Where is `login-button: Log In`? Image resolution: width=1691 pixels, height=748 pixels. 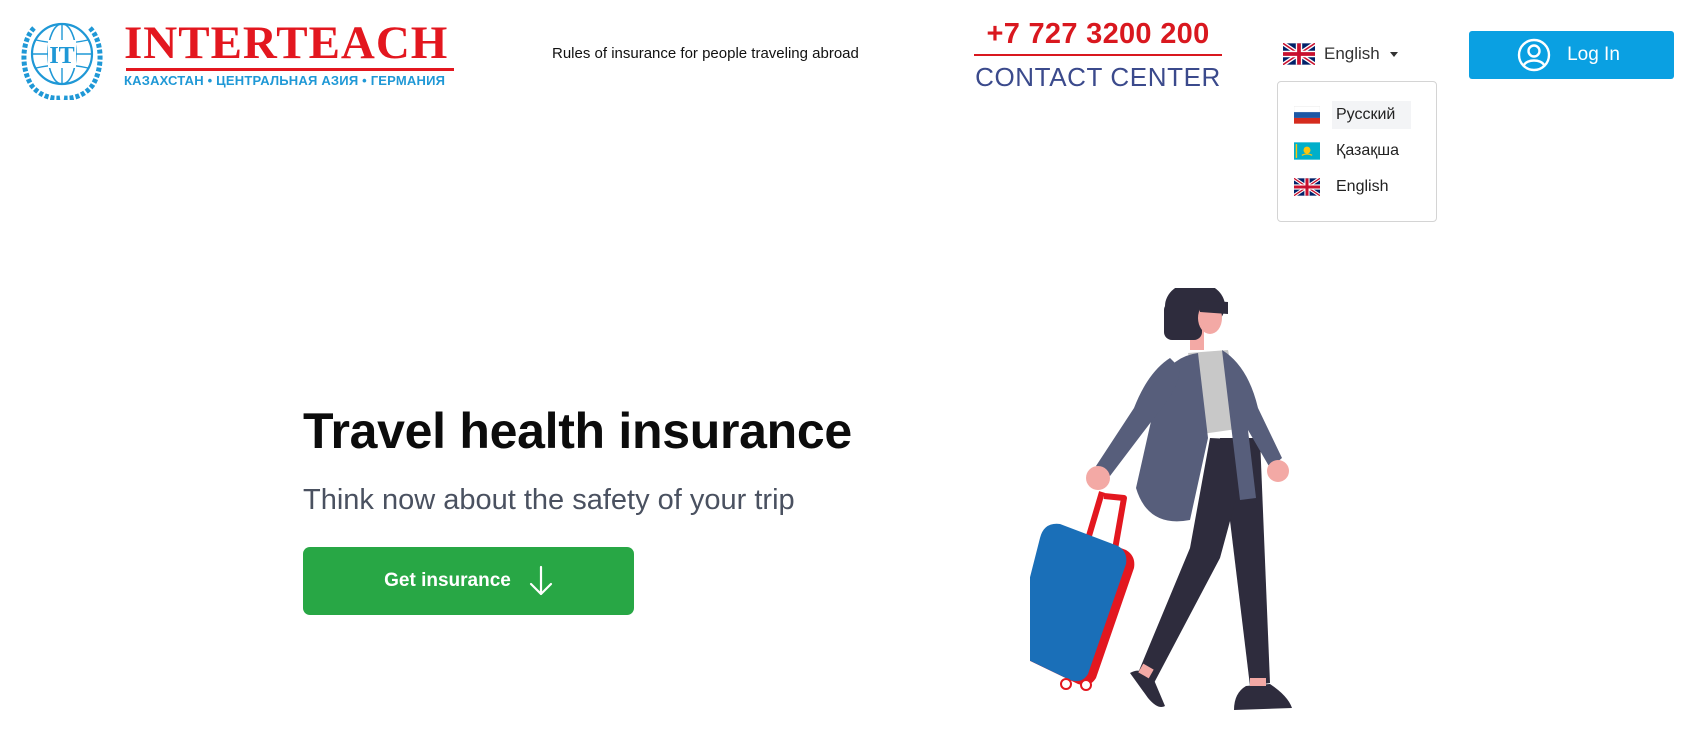
login-button: Log In is located at coordinates (1571, 55).